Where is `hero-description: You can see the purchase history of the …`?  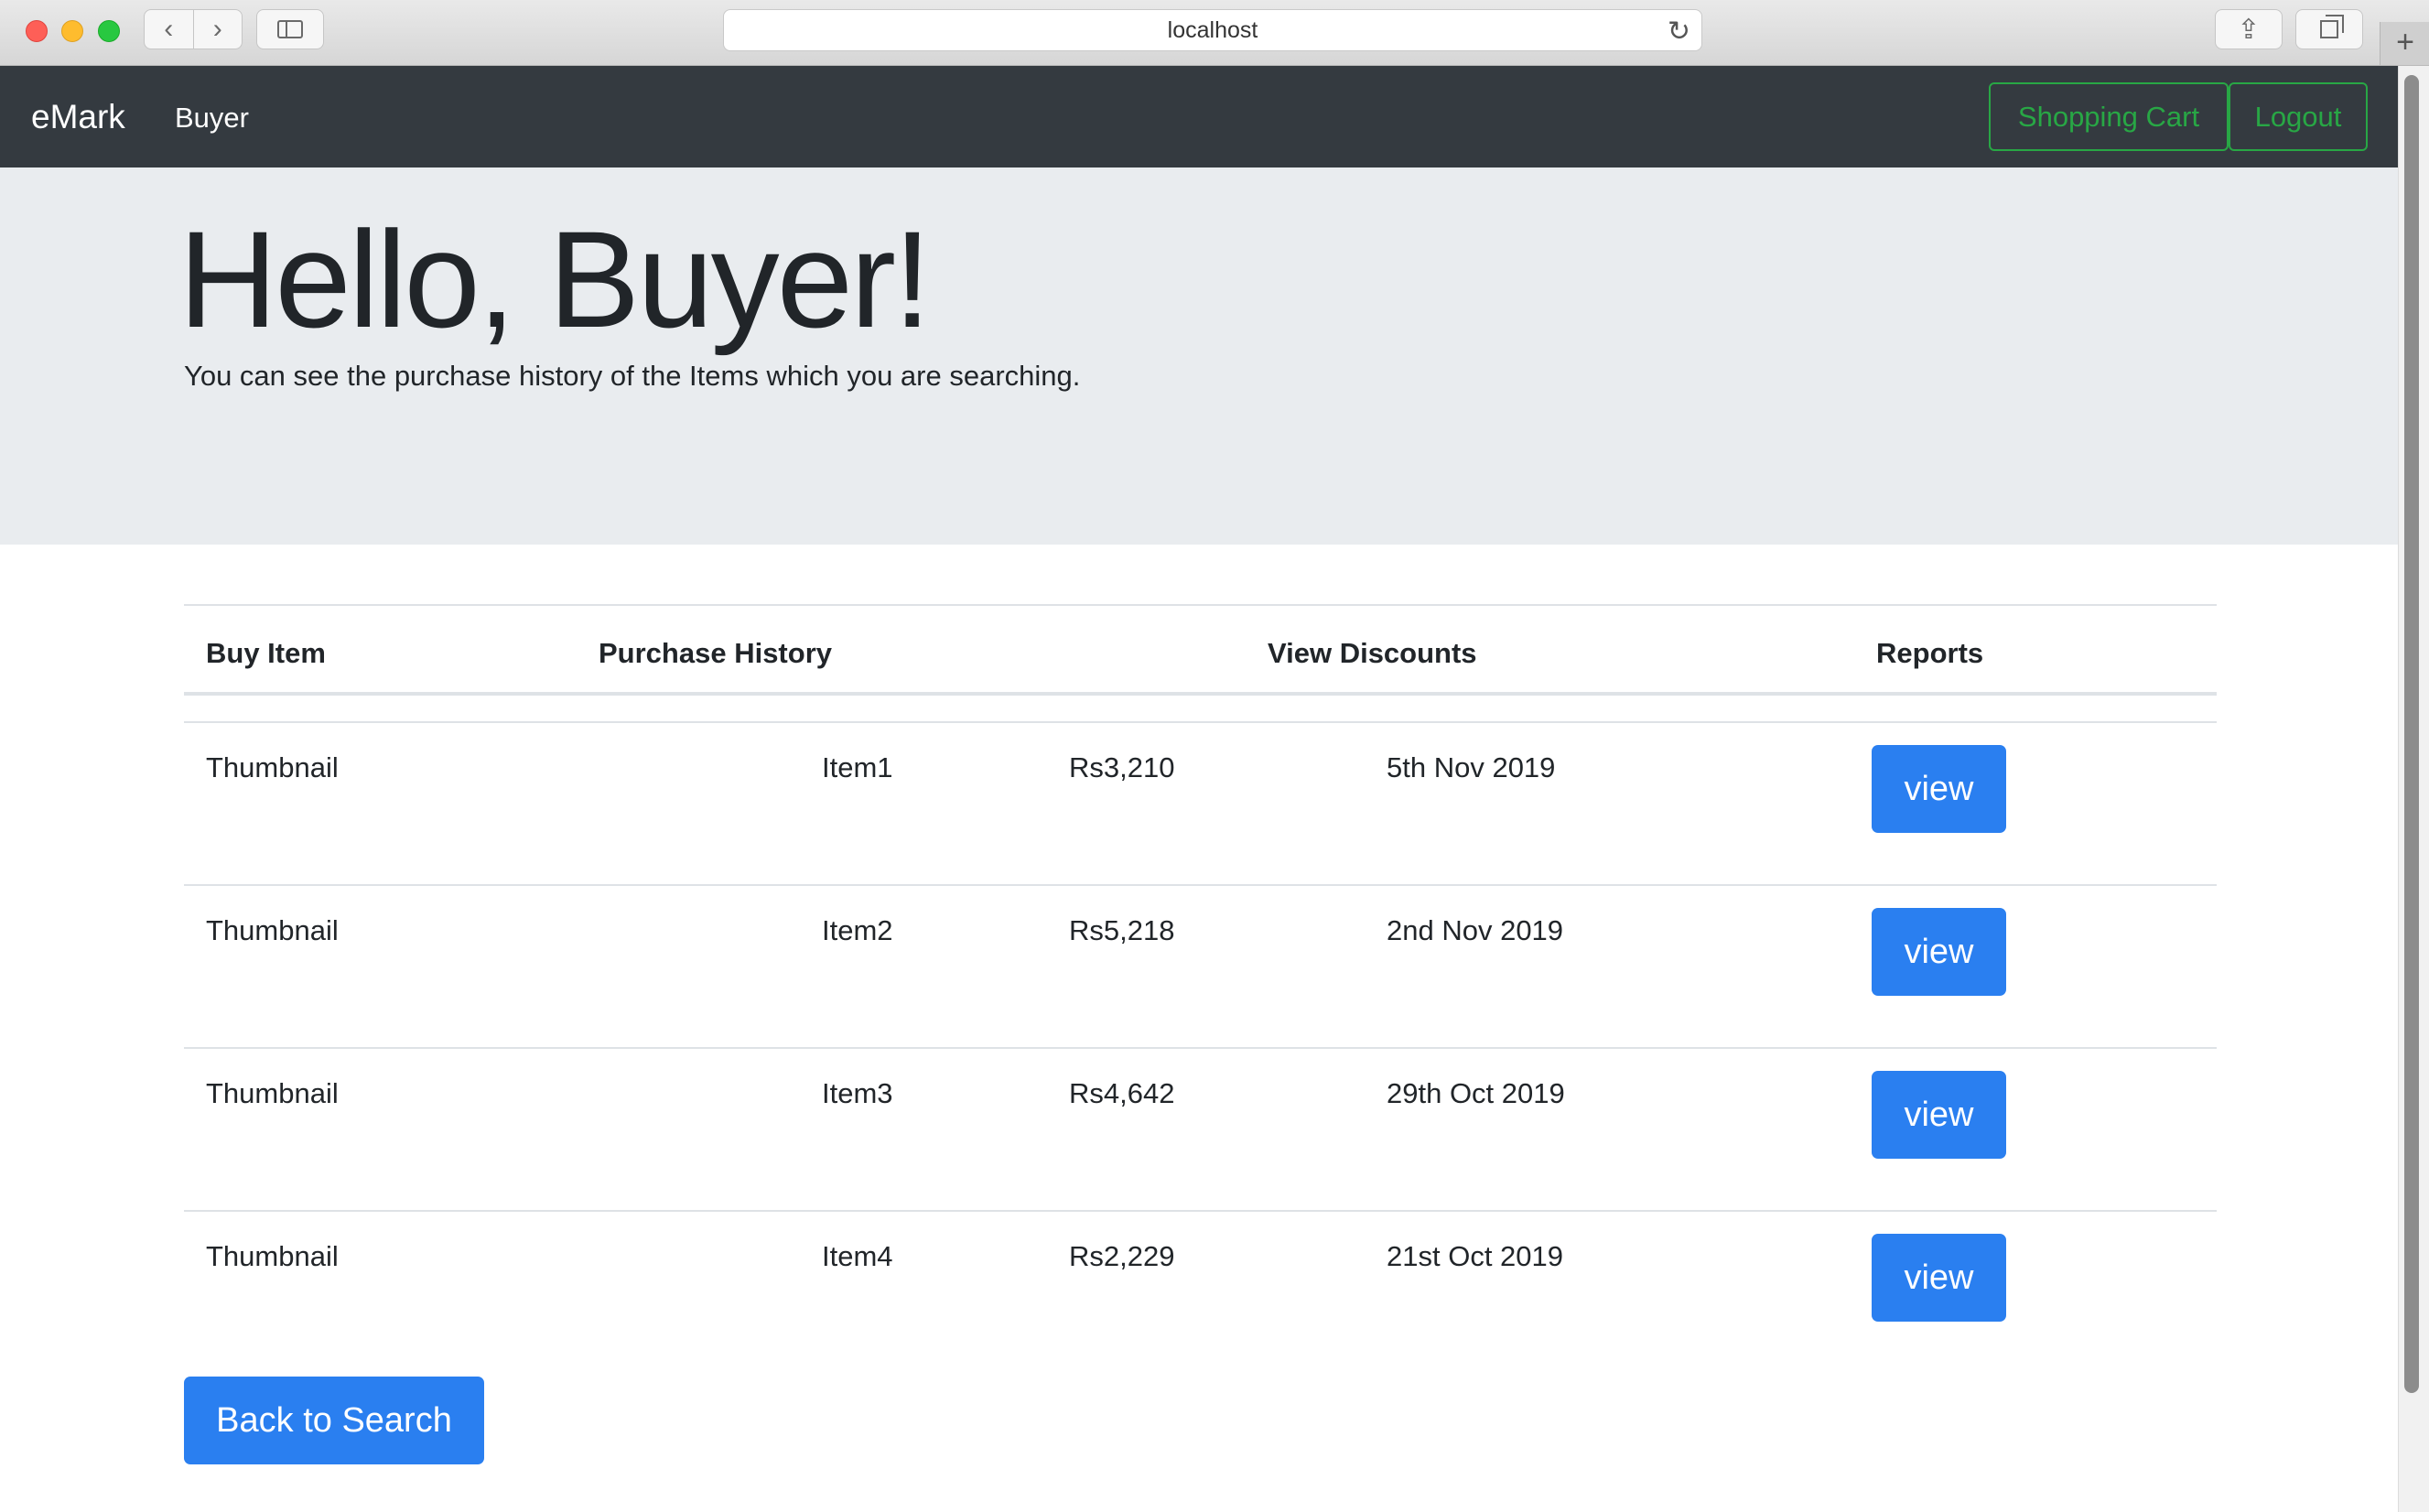 hero-description: You can see the purchase history of the … is located at coordinates (632, 376).